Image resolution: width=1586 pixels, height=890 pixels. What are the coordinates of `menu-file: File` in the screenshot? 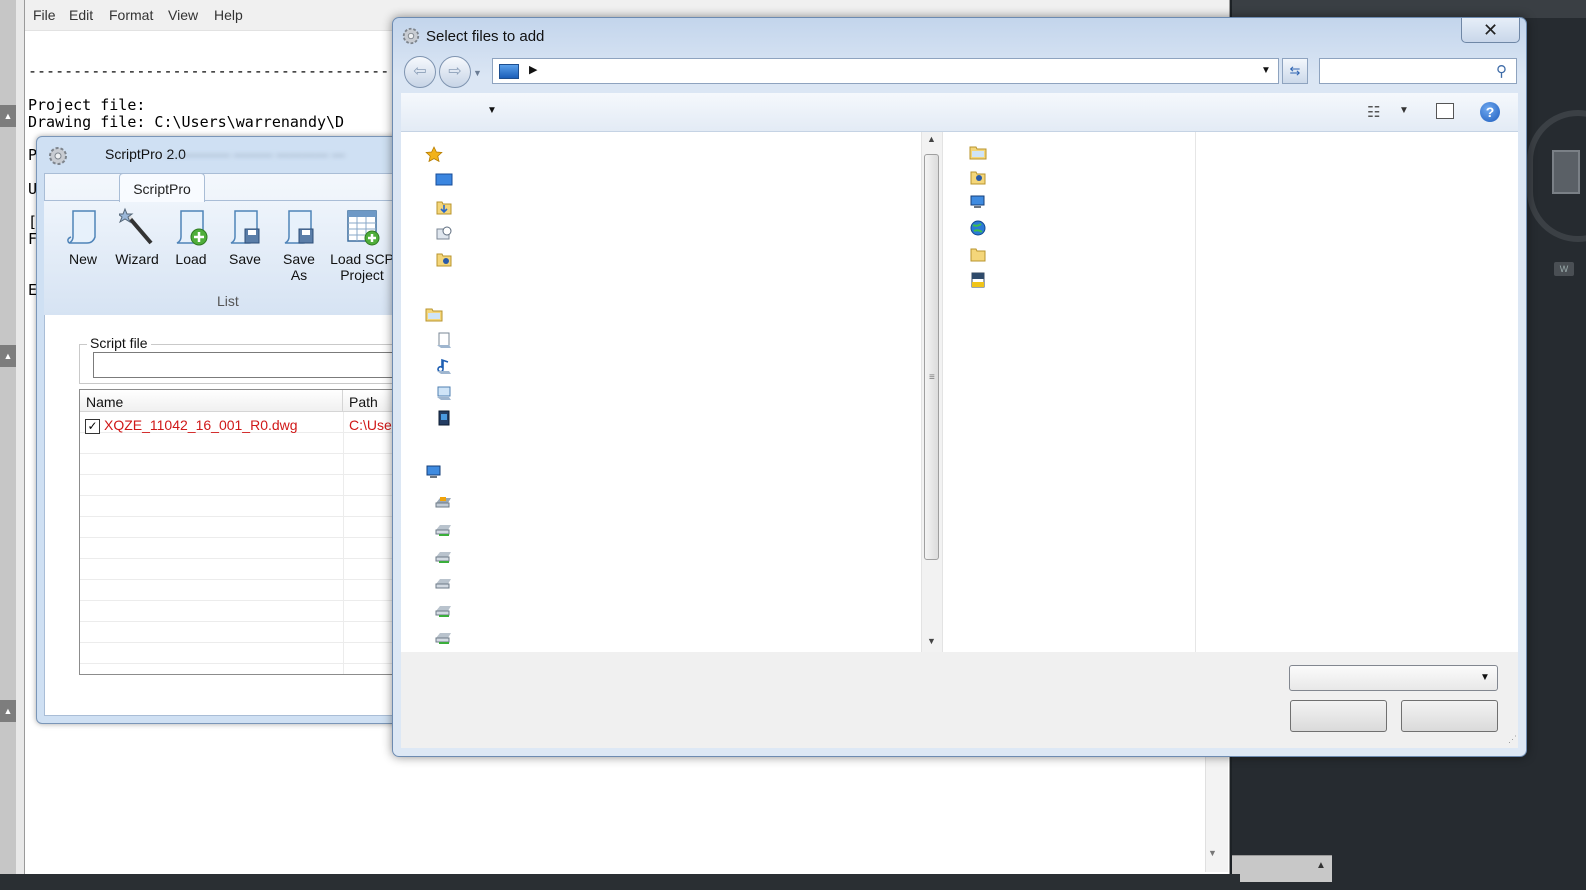 It's located at (44, 15).